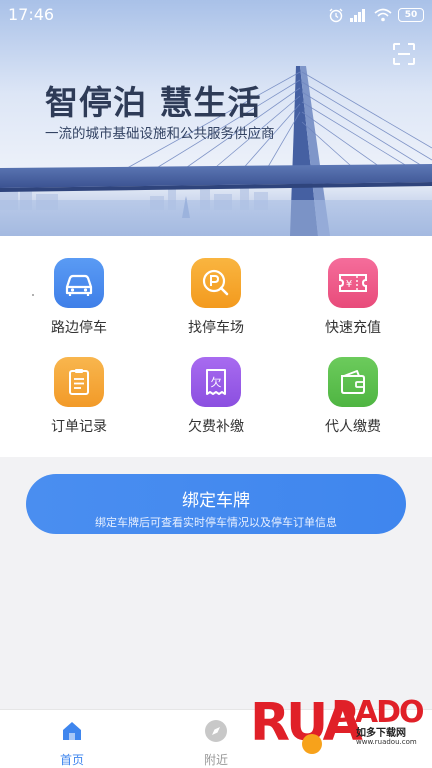  Describe the element at coordinates (411, 15) in the screenshot. I see `battery-icon: 50` at that location.